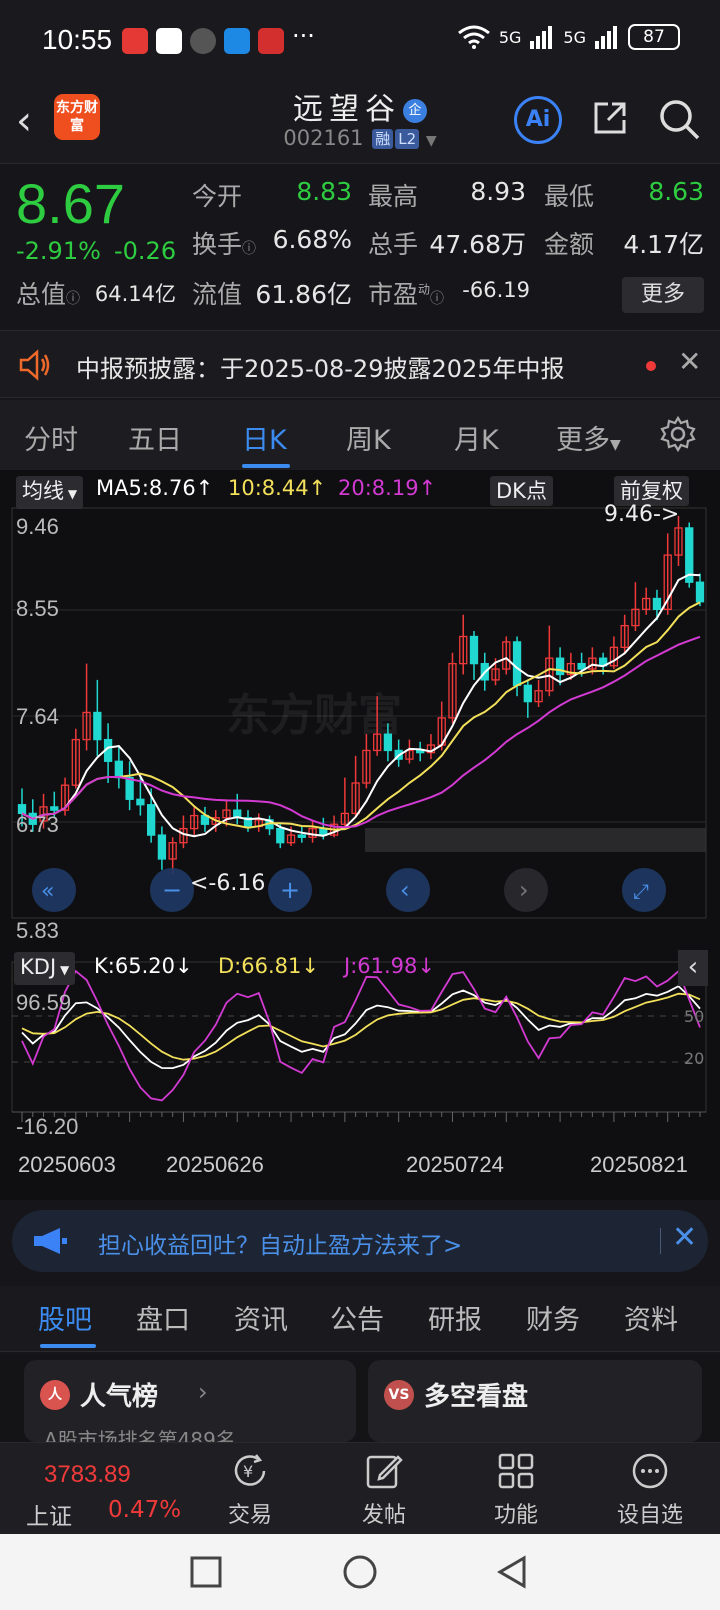 This screenshot has width=720, height=1610. I want to click on change-percent: -2.91%, so click(58, 251).